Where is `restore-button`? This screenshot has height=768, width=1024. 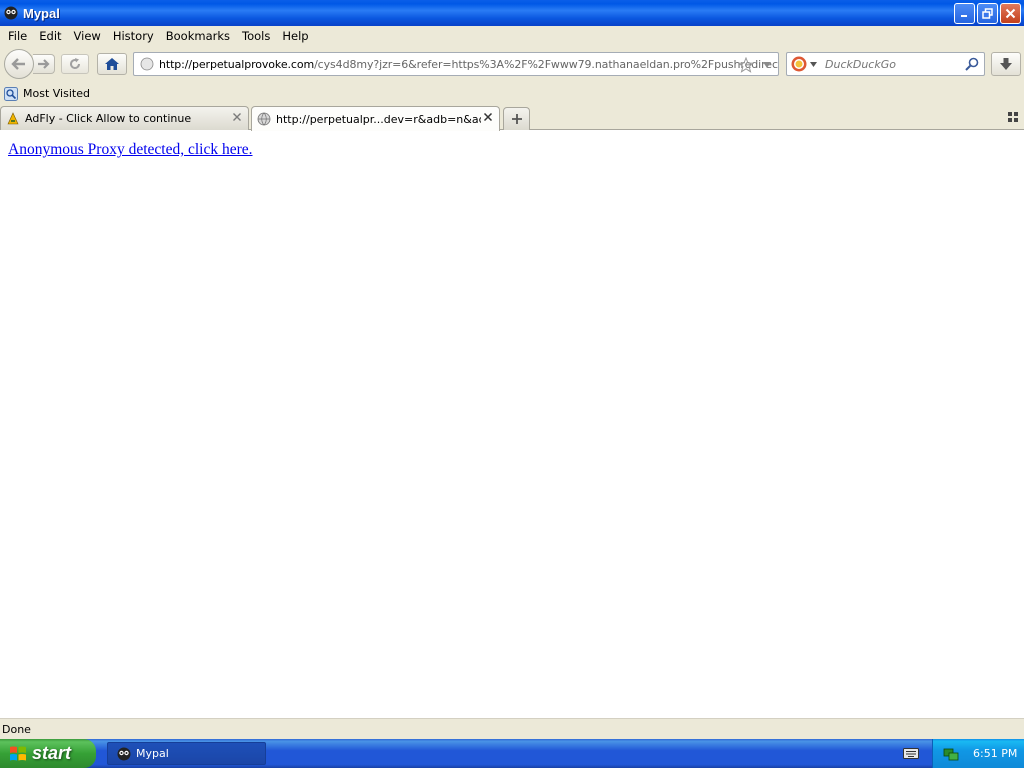
restore-button is located at coordinates (987, 13).